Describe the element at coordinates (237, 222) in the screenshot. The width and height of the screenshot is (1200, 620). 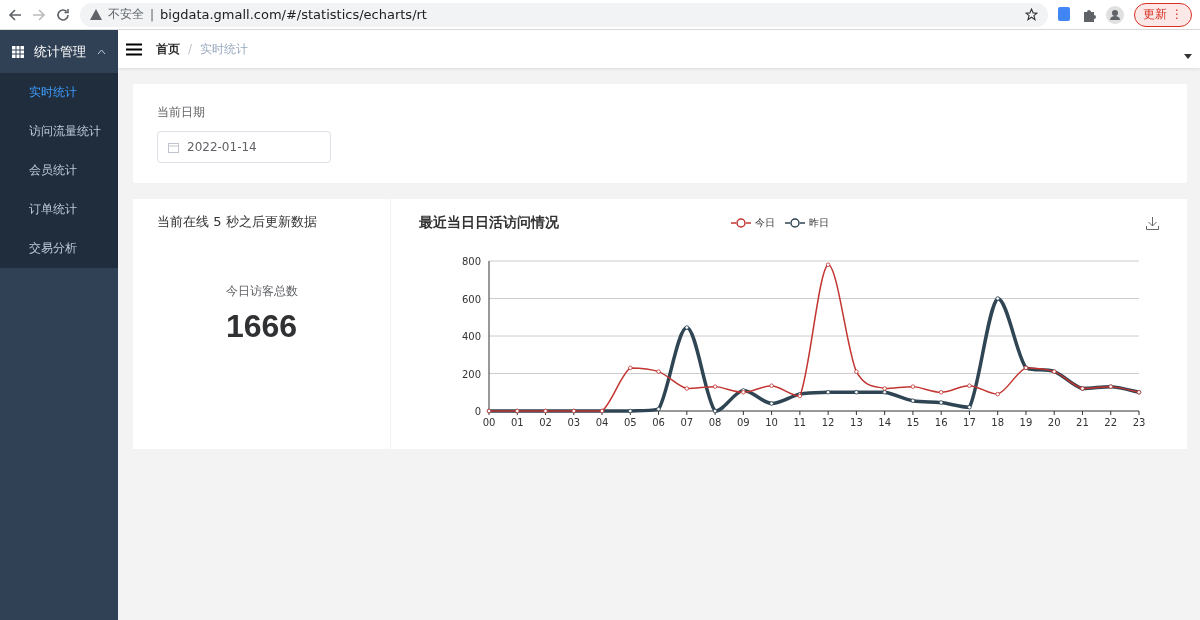
I see `online-title: 当前在线 5 秒之后更新数据` at that location.